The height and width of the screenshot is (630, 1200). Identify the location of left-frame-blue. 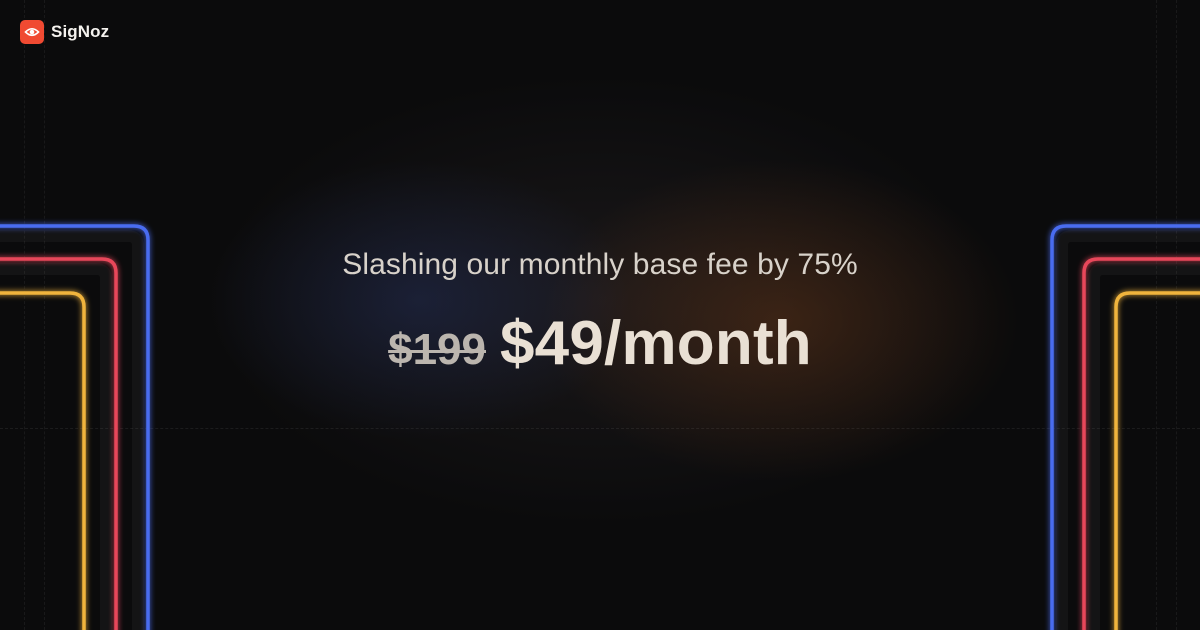
(75, 427).